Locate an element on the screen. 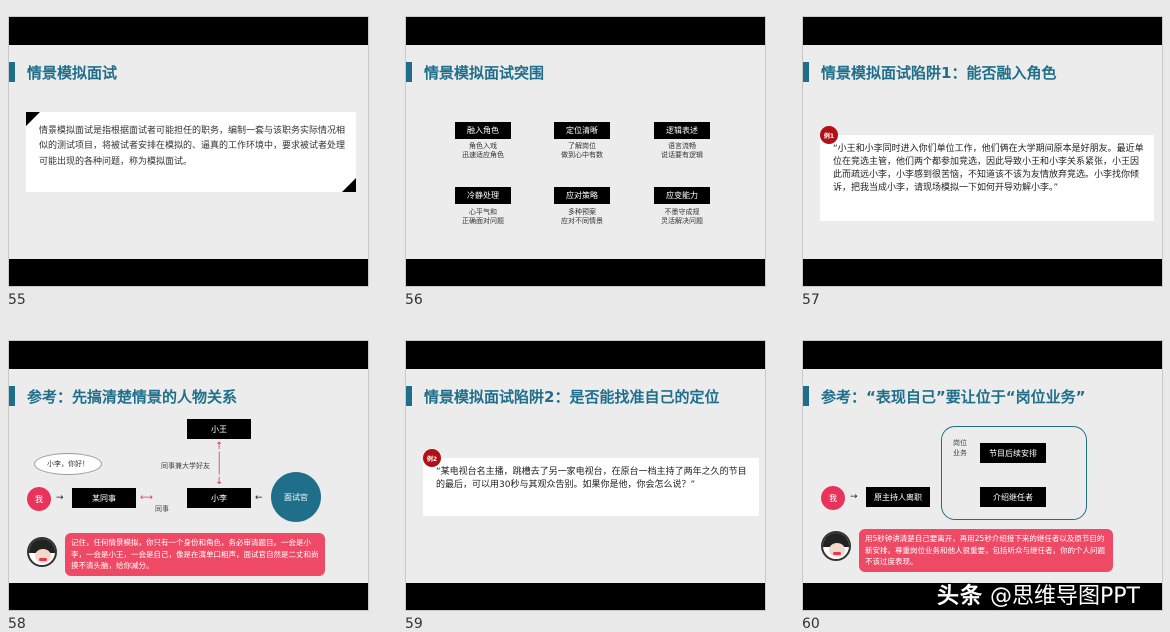 The height and width of the screenshot is (632, 1170). example-badge: 例1 is located at coordinates (829, 135).